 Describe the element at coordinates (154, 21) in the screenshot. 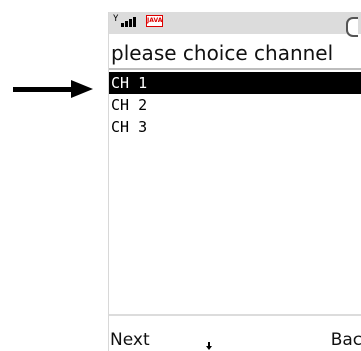

I see `java-icon: JAVA` at that location.